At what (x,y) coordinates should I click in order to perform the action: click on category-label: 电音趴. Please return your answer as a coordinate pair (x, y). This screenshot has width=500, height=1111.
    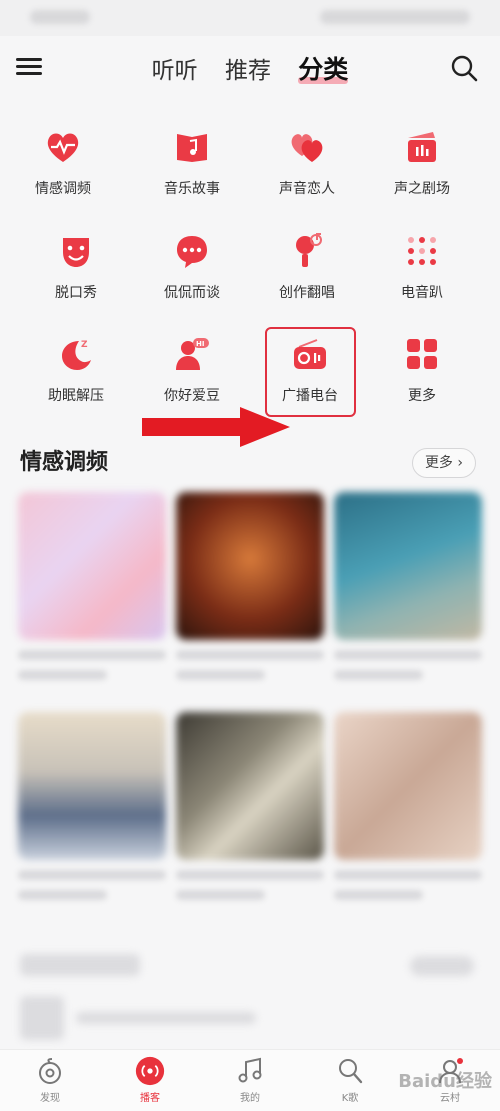
    Looking at the image, I should click on (422, 293).